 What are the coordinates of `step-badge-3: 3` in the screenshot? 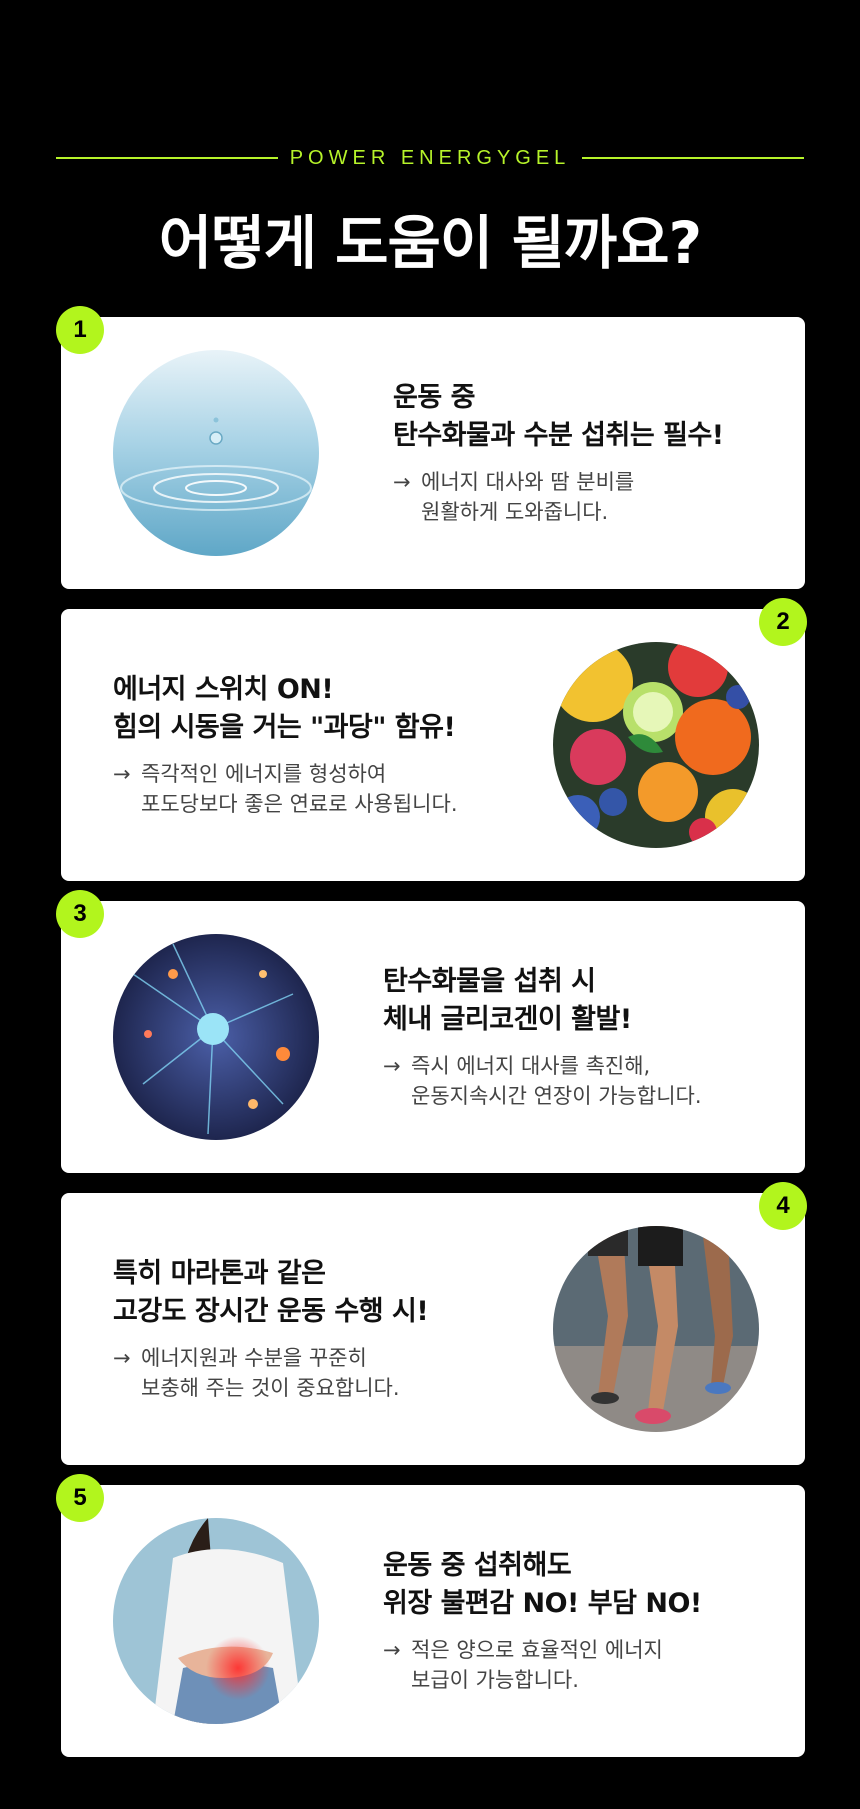 It's located at (80, 914).